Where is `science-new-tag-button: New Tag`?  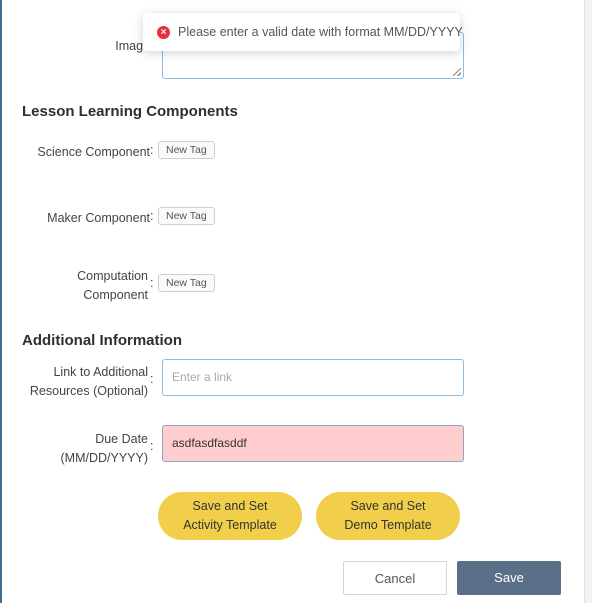 science-new-tag-button: New Tag is located at coordinates (186, 150).